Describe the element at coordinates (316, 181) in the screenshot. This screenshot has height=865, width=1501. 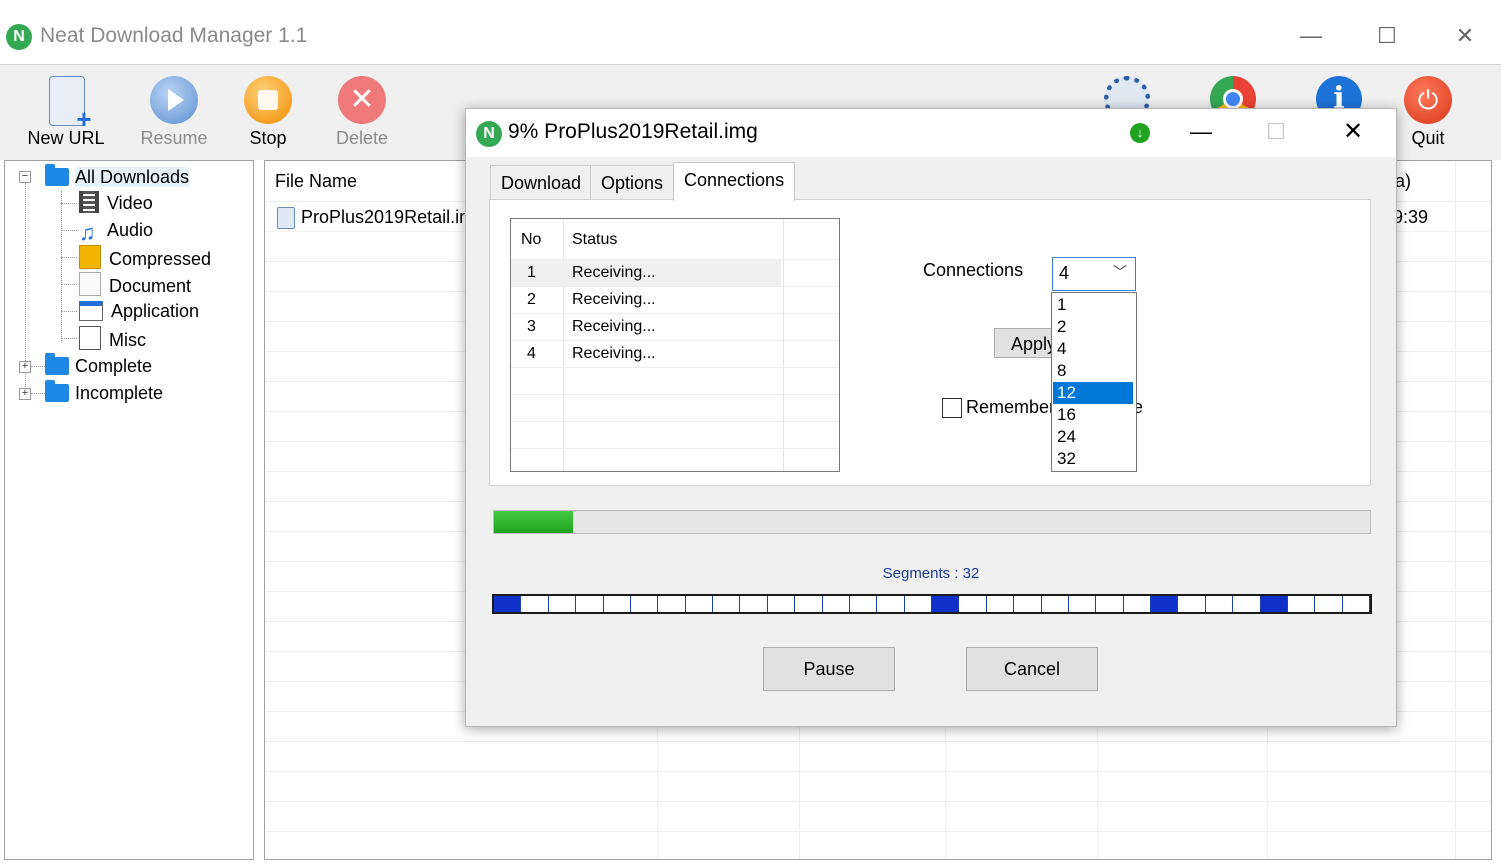
I see `column-header-file-name: File Name` at that location.